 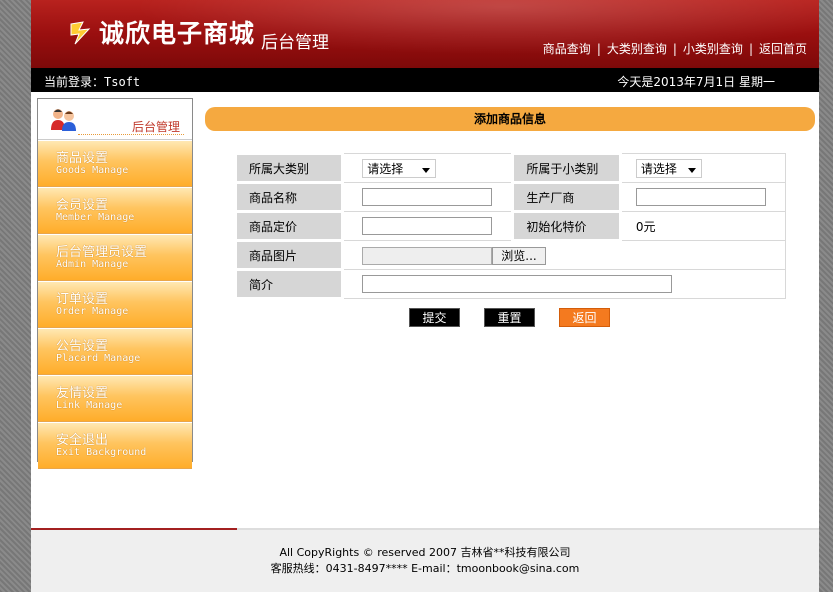 What do you see at coordinates (82, 299) in the screenshot?
I see `sidebar-item-label: 订单设置` at bounding box center [82, 299].